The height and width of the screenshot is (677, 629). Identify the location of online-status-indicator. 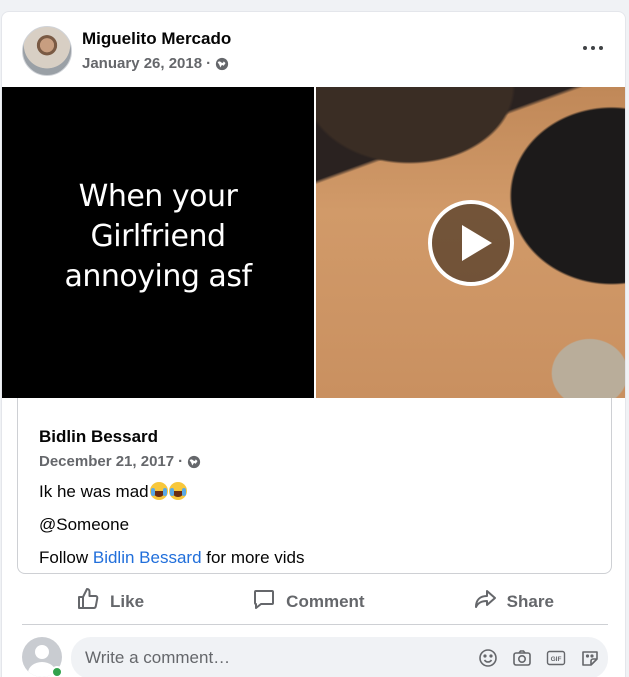
(57, 671).